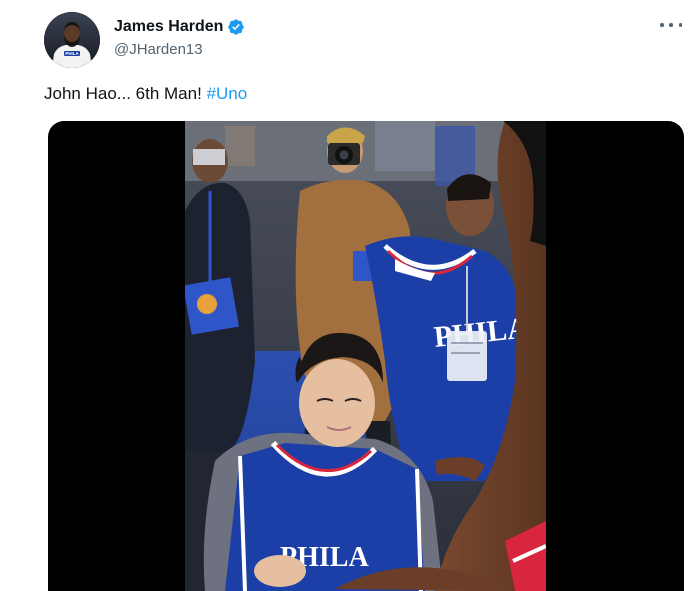 The width and height of the screenshot is (700, 591). What do you see at coordinates (168, 27) in the screenshot?
I see `author-display-name: James Harden` at bounding box center [168, 27].